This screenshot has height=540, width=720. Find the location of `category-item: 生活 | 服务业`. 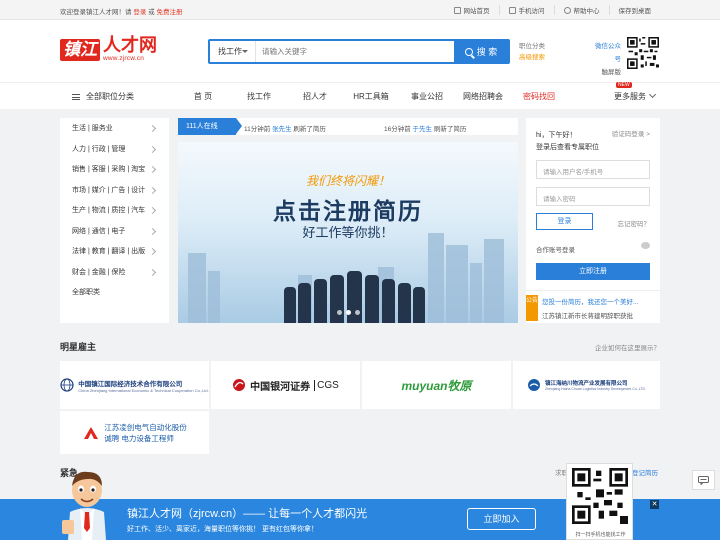

category-item: 生活 | 服务业 is located at coordinates (114, 128).